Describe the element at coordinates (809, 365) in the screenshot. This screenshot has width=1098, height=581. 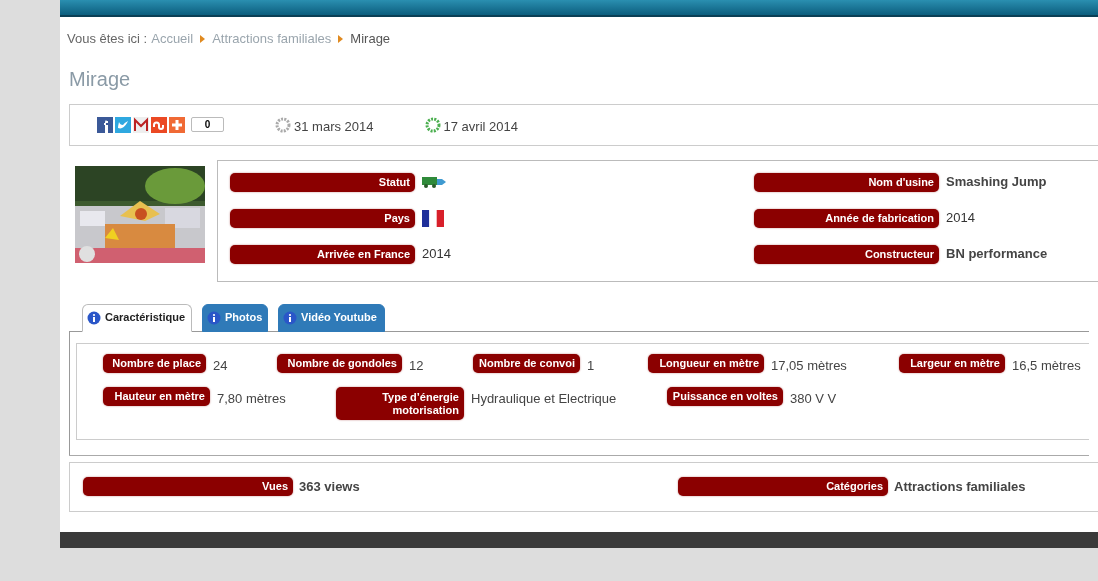
I see `field-value: 17,05 mètres` at that location.